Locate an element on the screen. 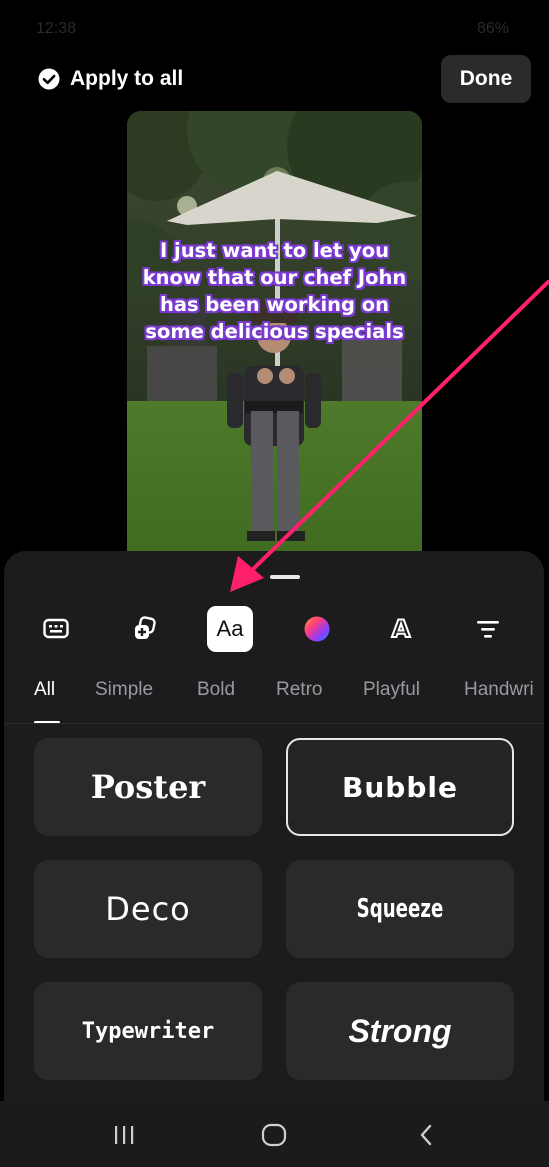  align-button is located at coordinates (488, 629).